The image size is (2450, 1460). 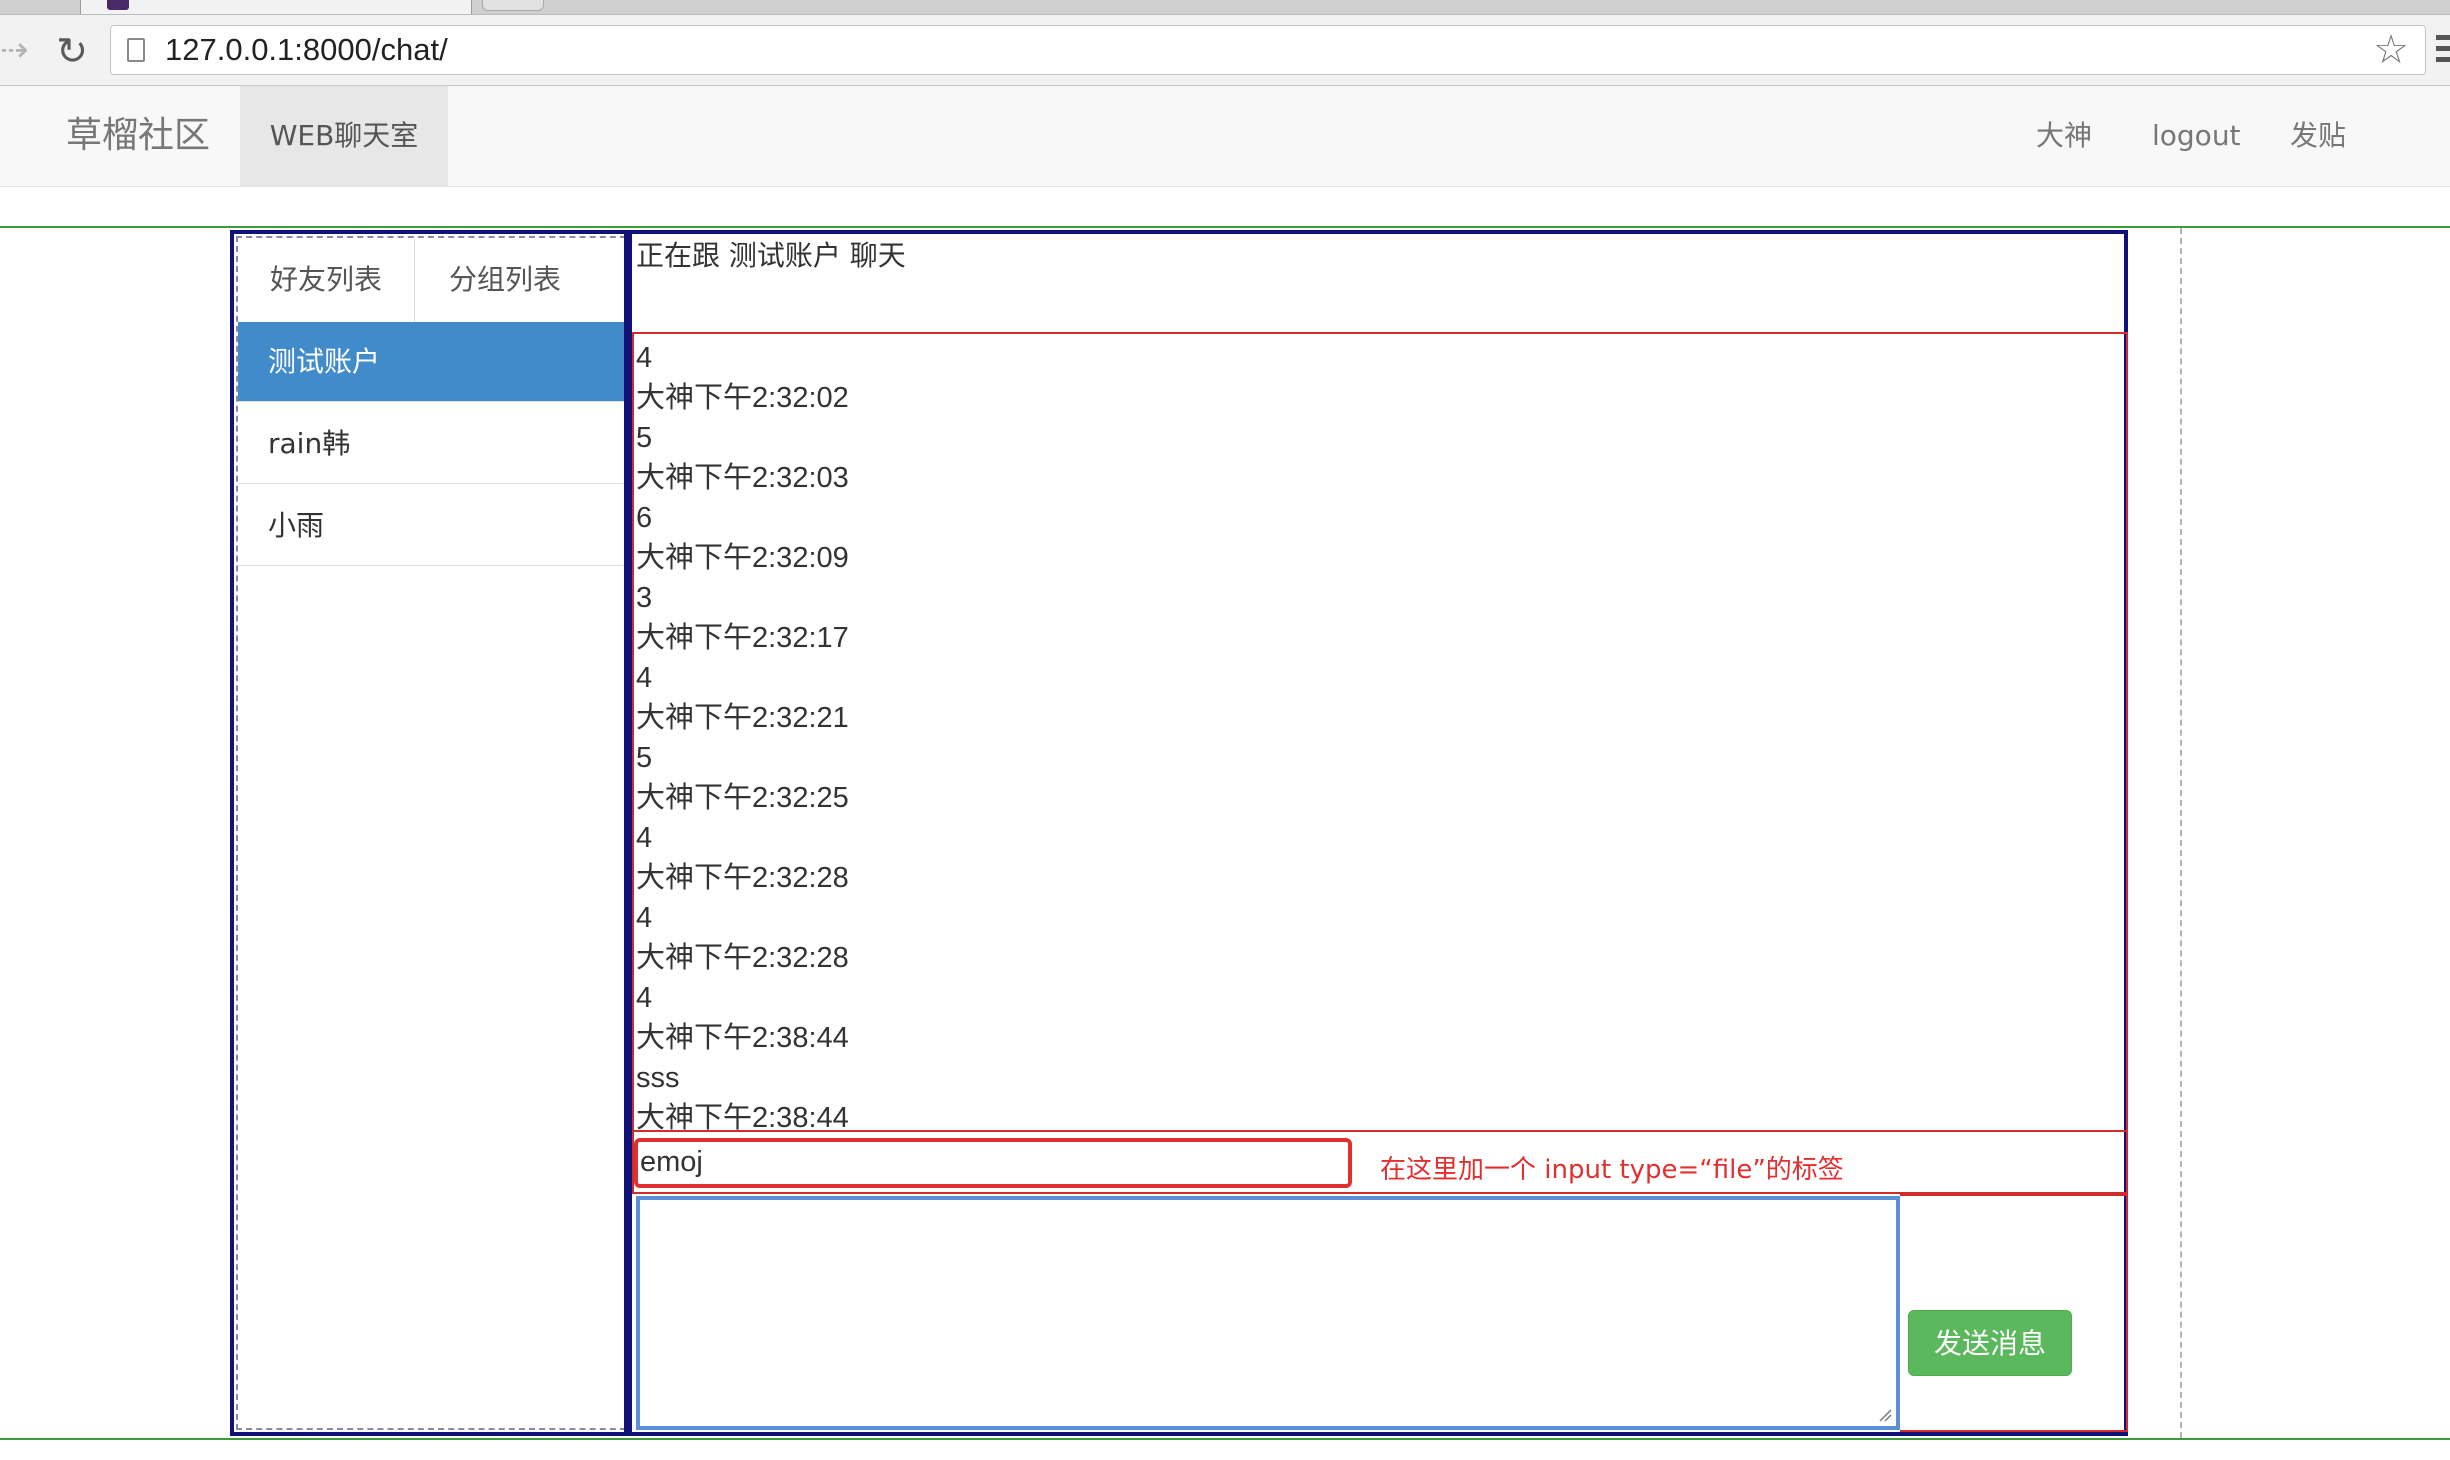 What do you see at coordinates (742, 478) in the screenshot?
I see `message-meta: 大神下午2:32:03` at bounding box center [742, 478].